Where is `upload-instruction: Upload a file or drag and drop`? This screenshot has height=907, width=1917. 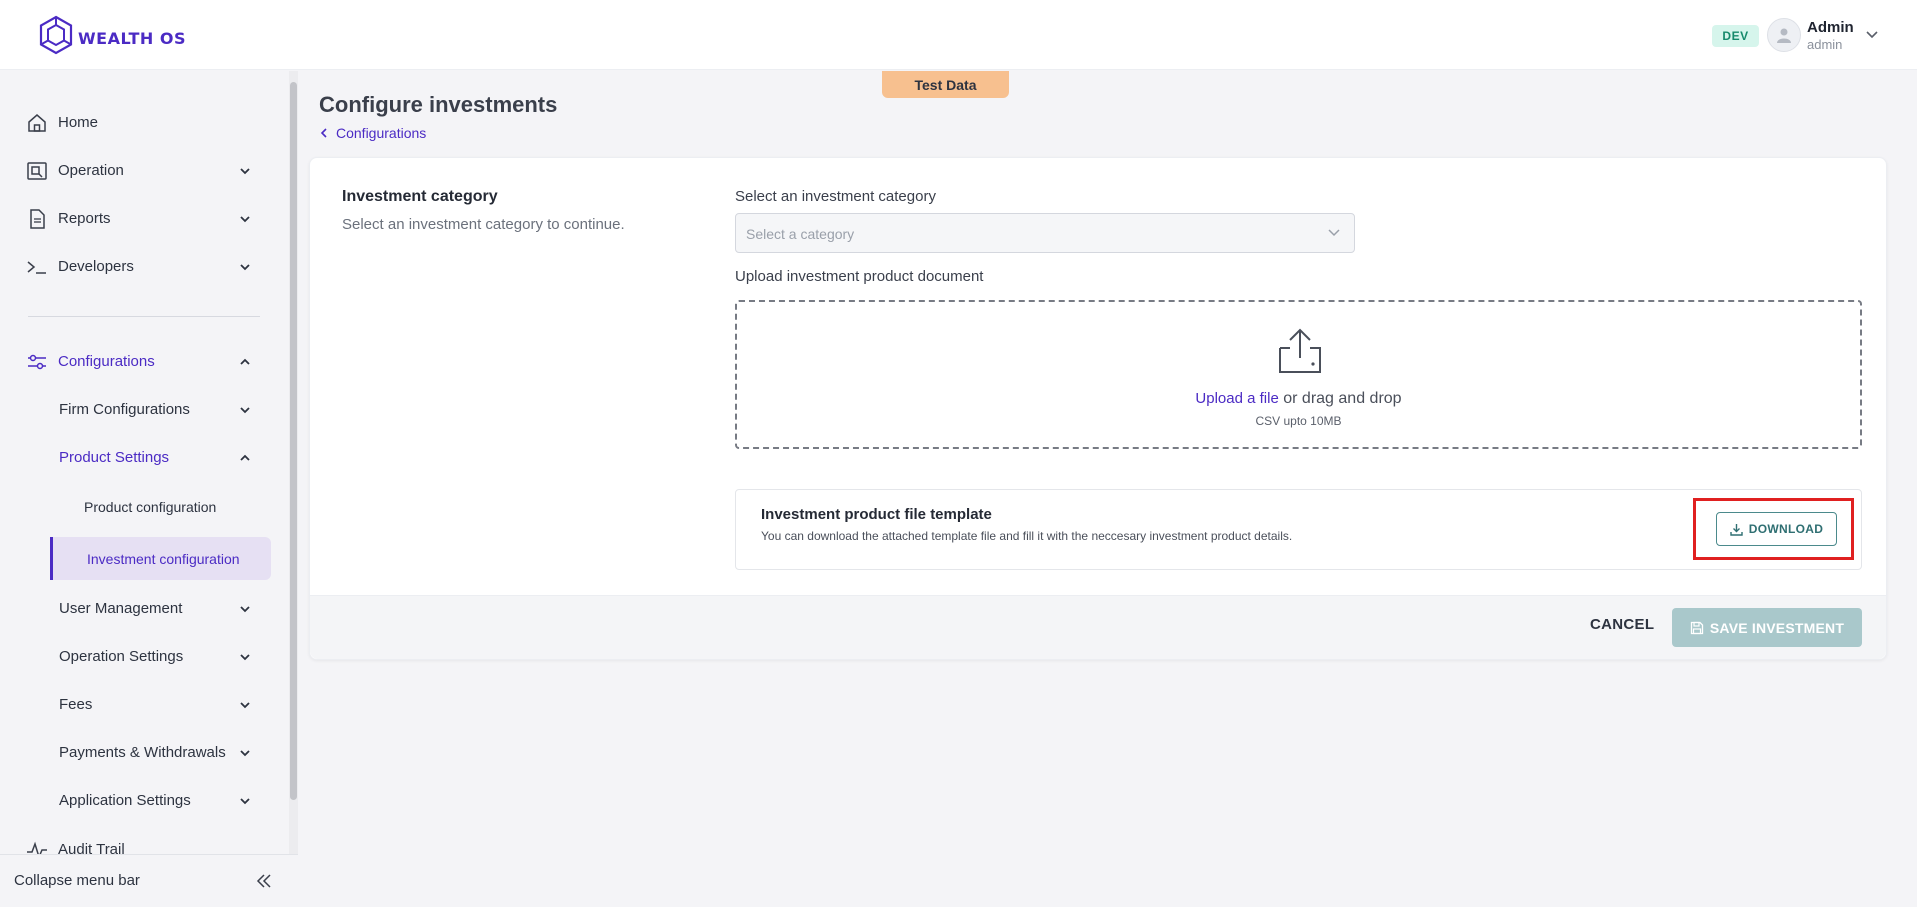 upload-instruction: Upload a file or drag and drop is located at coordinates (1298, 399).